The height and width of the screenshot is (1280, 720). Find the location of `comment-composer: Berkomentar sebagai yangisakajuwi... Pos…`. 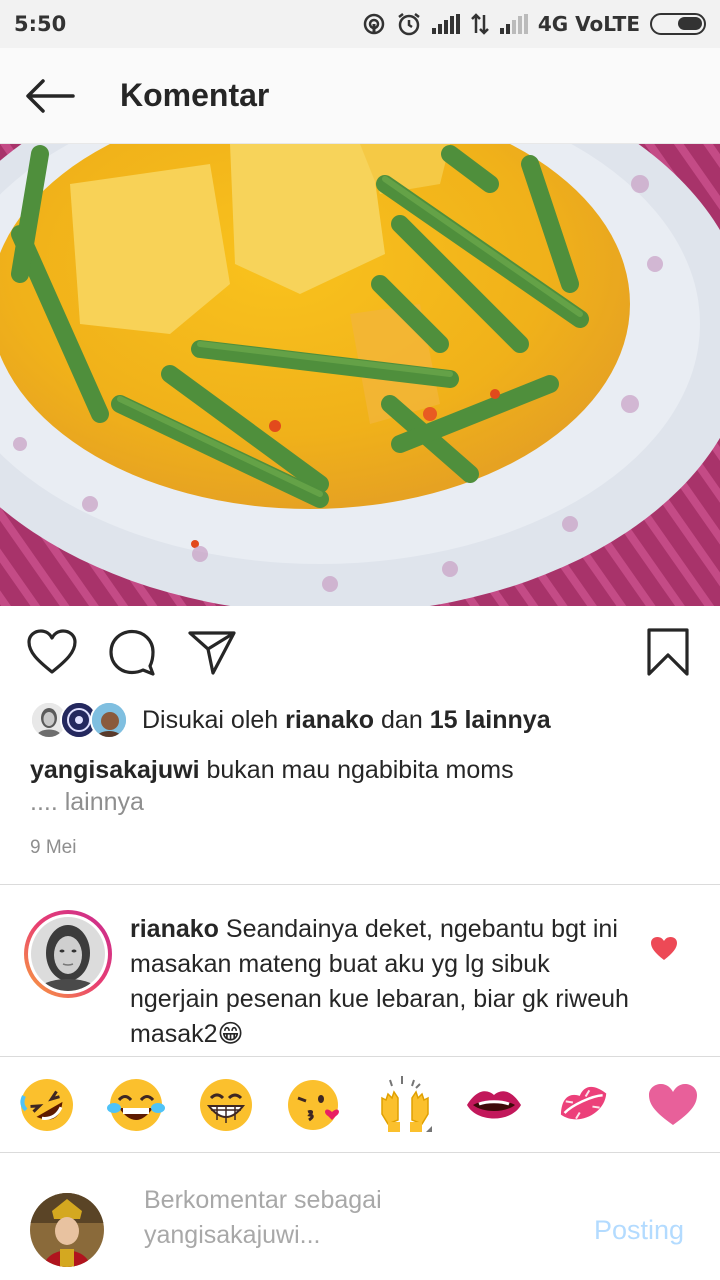

comment-composer: Berkomentar sebagai yangisakajuwi... Pos… is located at coordinates (360, 1216).